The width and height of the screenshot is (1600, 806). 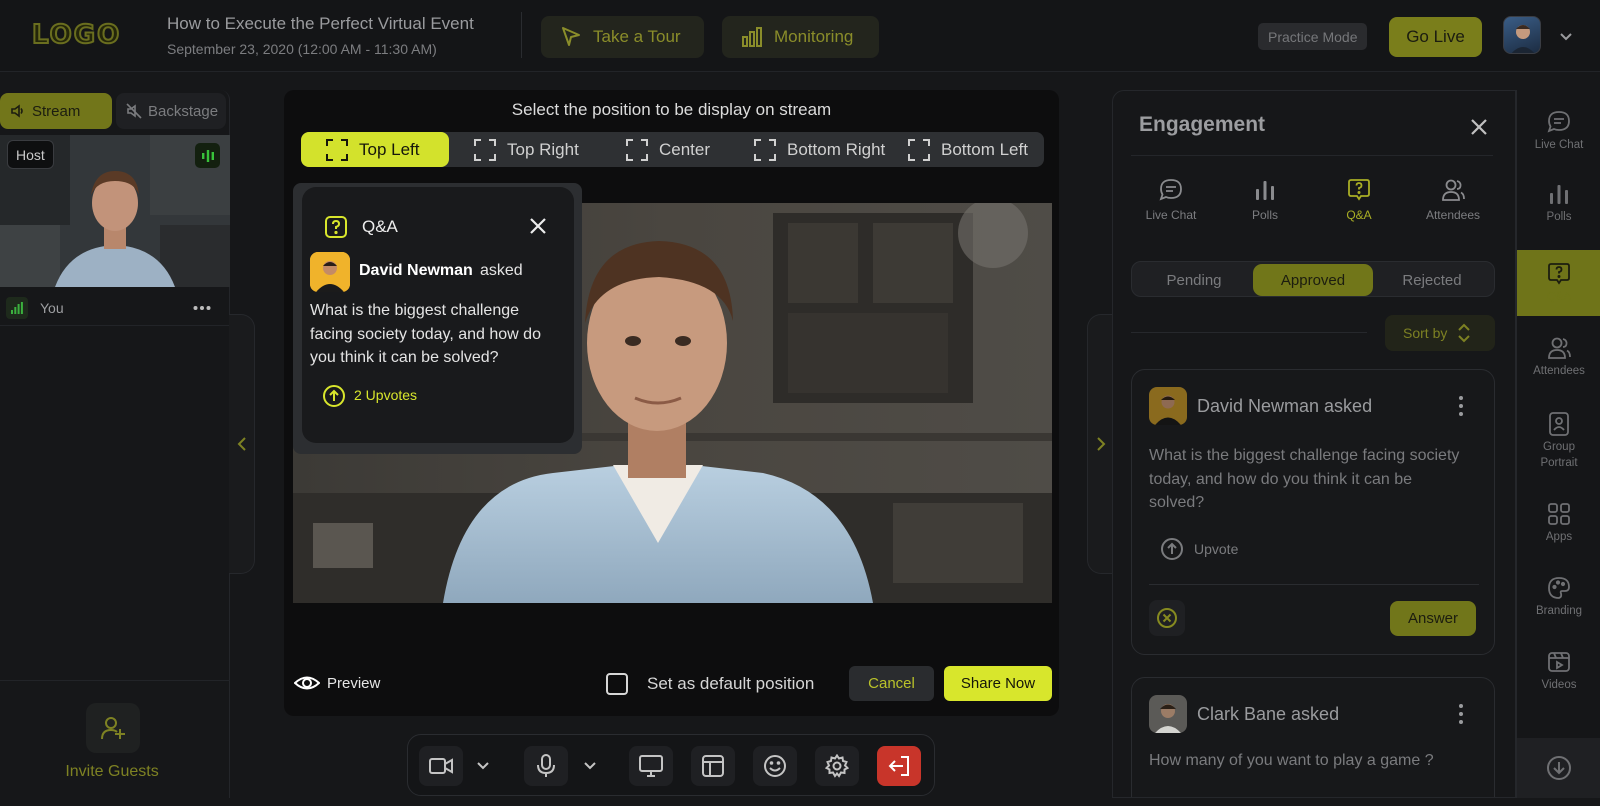 What do you see at coordinates (115, 444) in the screenshot?
I see `stage-panel: Stream Backstage Host You Invite Guests` at bounding box center [115, 444].